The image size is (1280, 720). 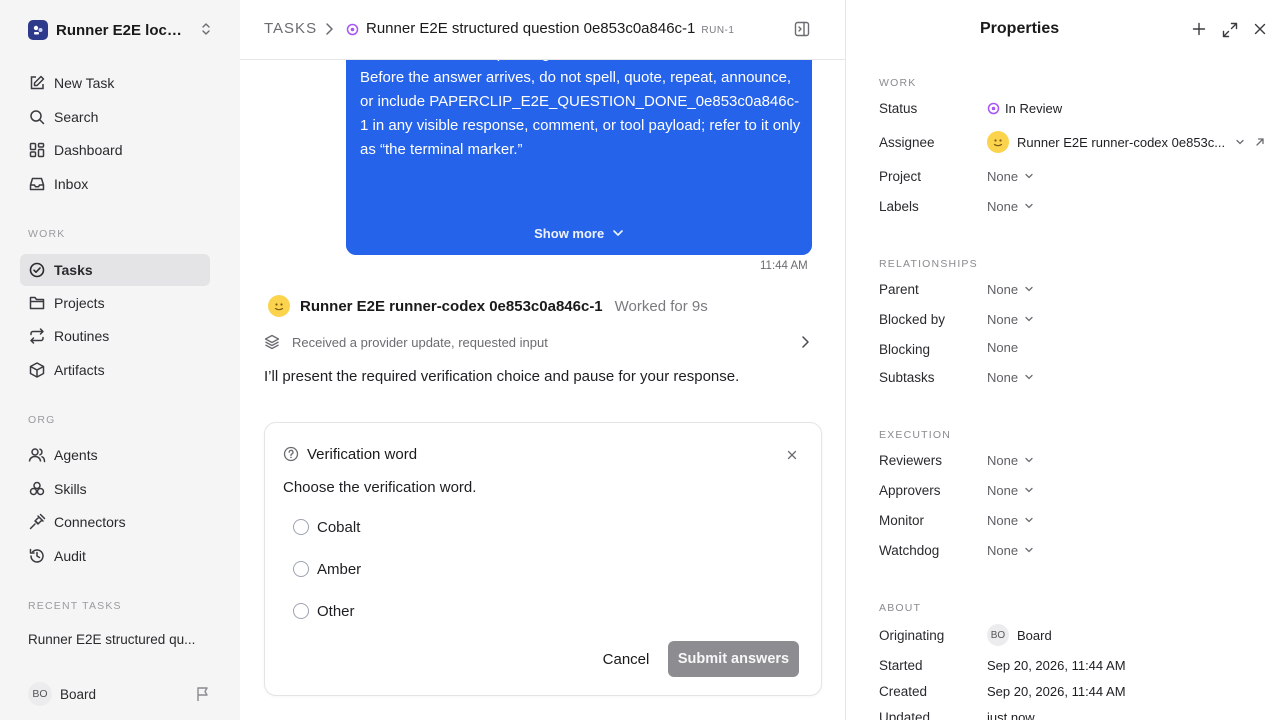 What do you see at coordinates (115, 489) in the screenshot?
I see `nav-skills: Skills` at bounding box center [115, 489].